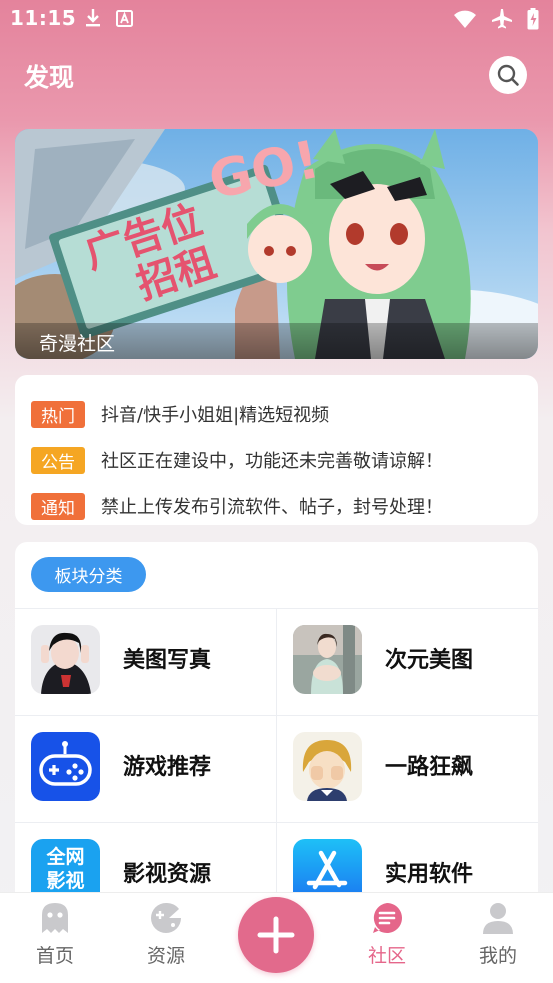 This screenshot has width=553, height=983. I want to click on page-title: 发现, so click(49, 77).